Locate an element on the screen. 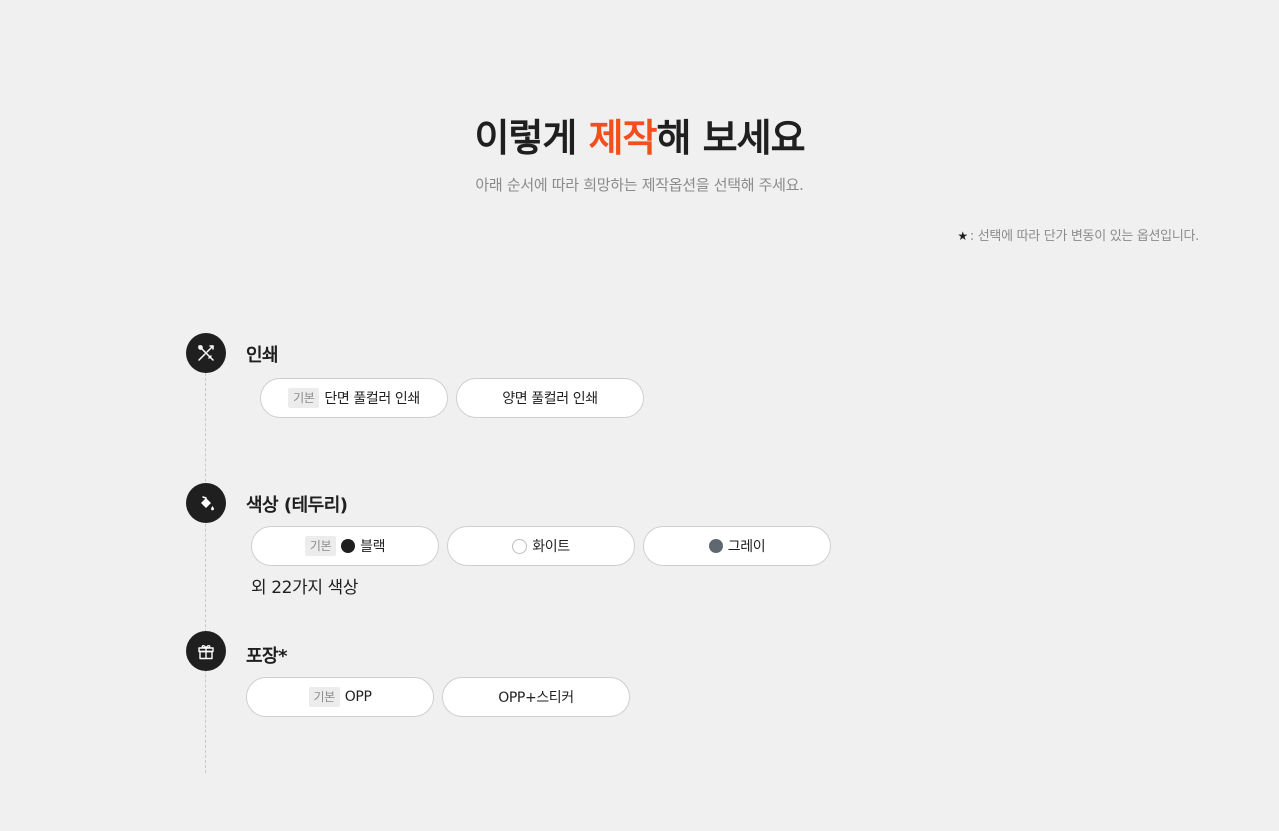  option-single-side-print: 기본 단면 풀컬러 인쇄 is located at coordinates (354, 398).